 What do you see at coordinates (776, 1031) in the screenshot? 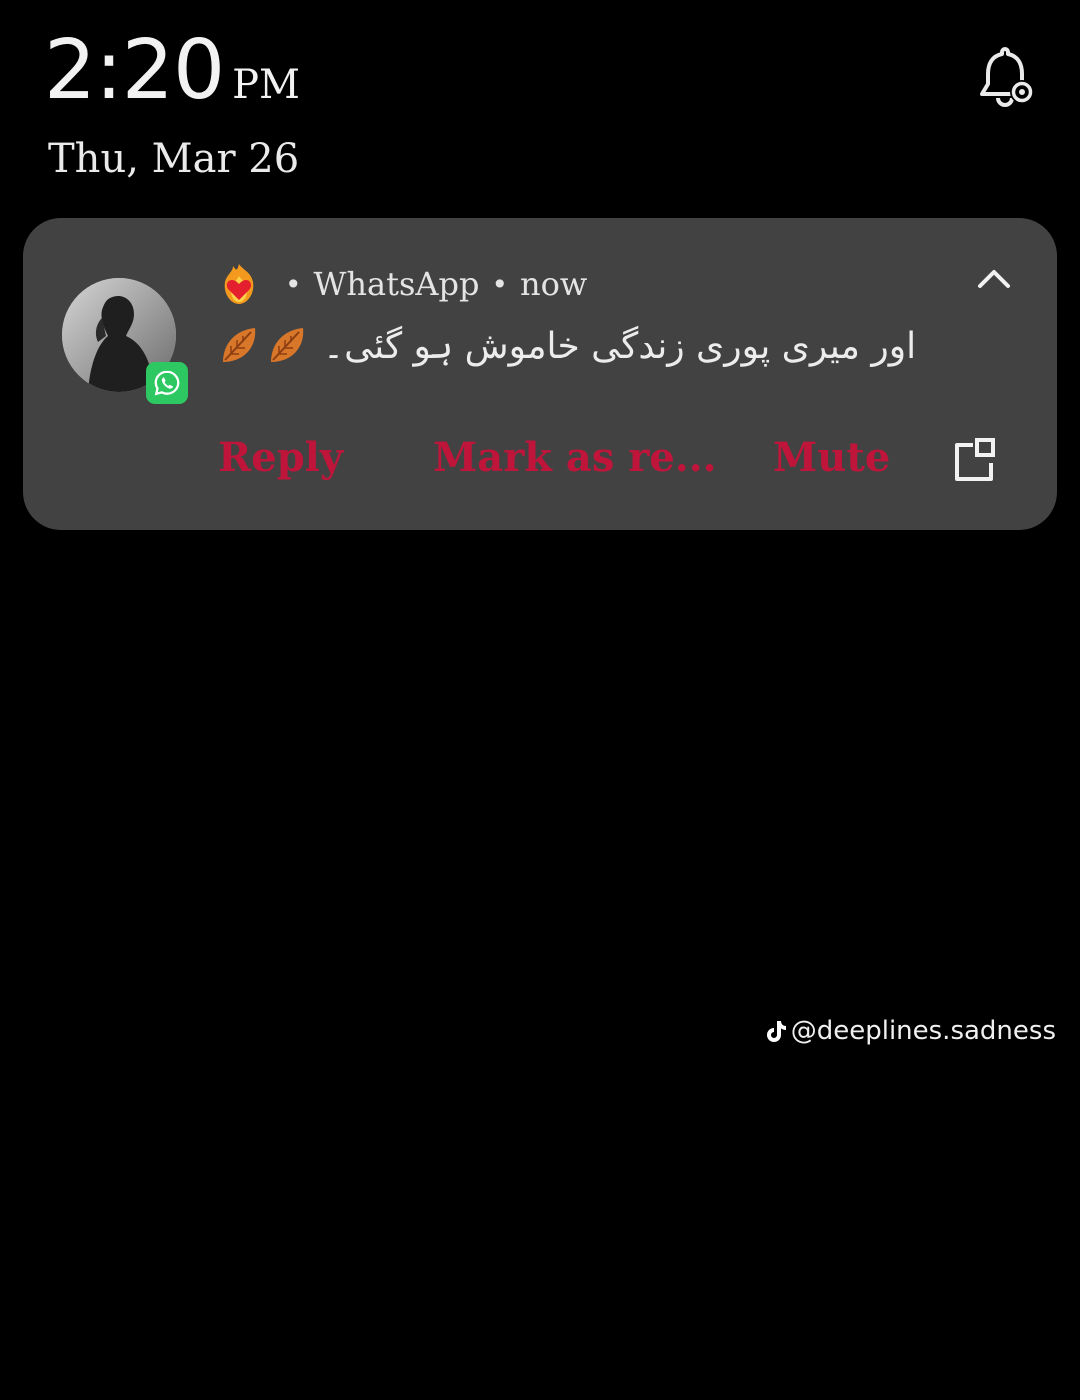
I see `tiktok-icon` at bounding box center [776, 1031].